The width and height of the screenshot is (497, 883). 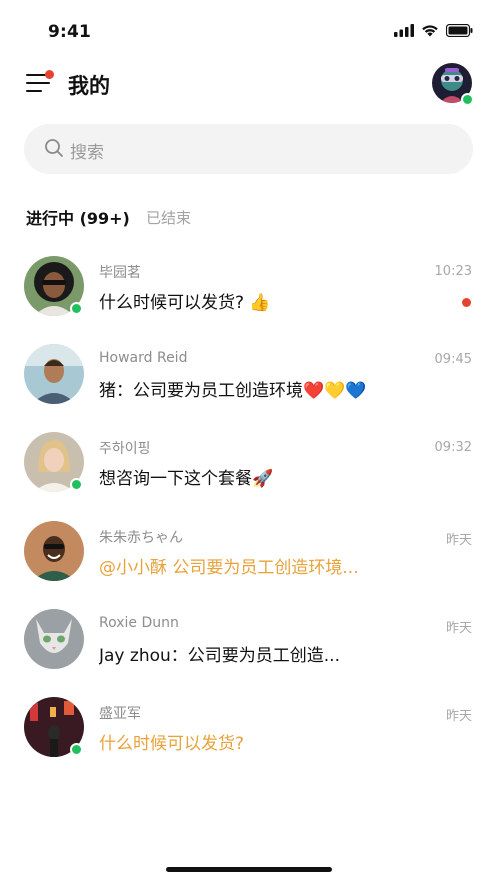 I want to click on chat-item: 毕园茗 什么时候可以发货? 👍 10:23, so click(x=248, y=294).